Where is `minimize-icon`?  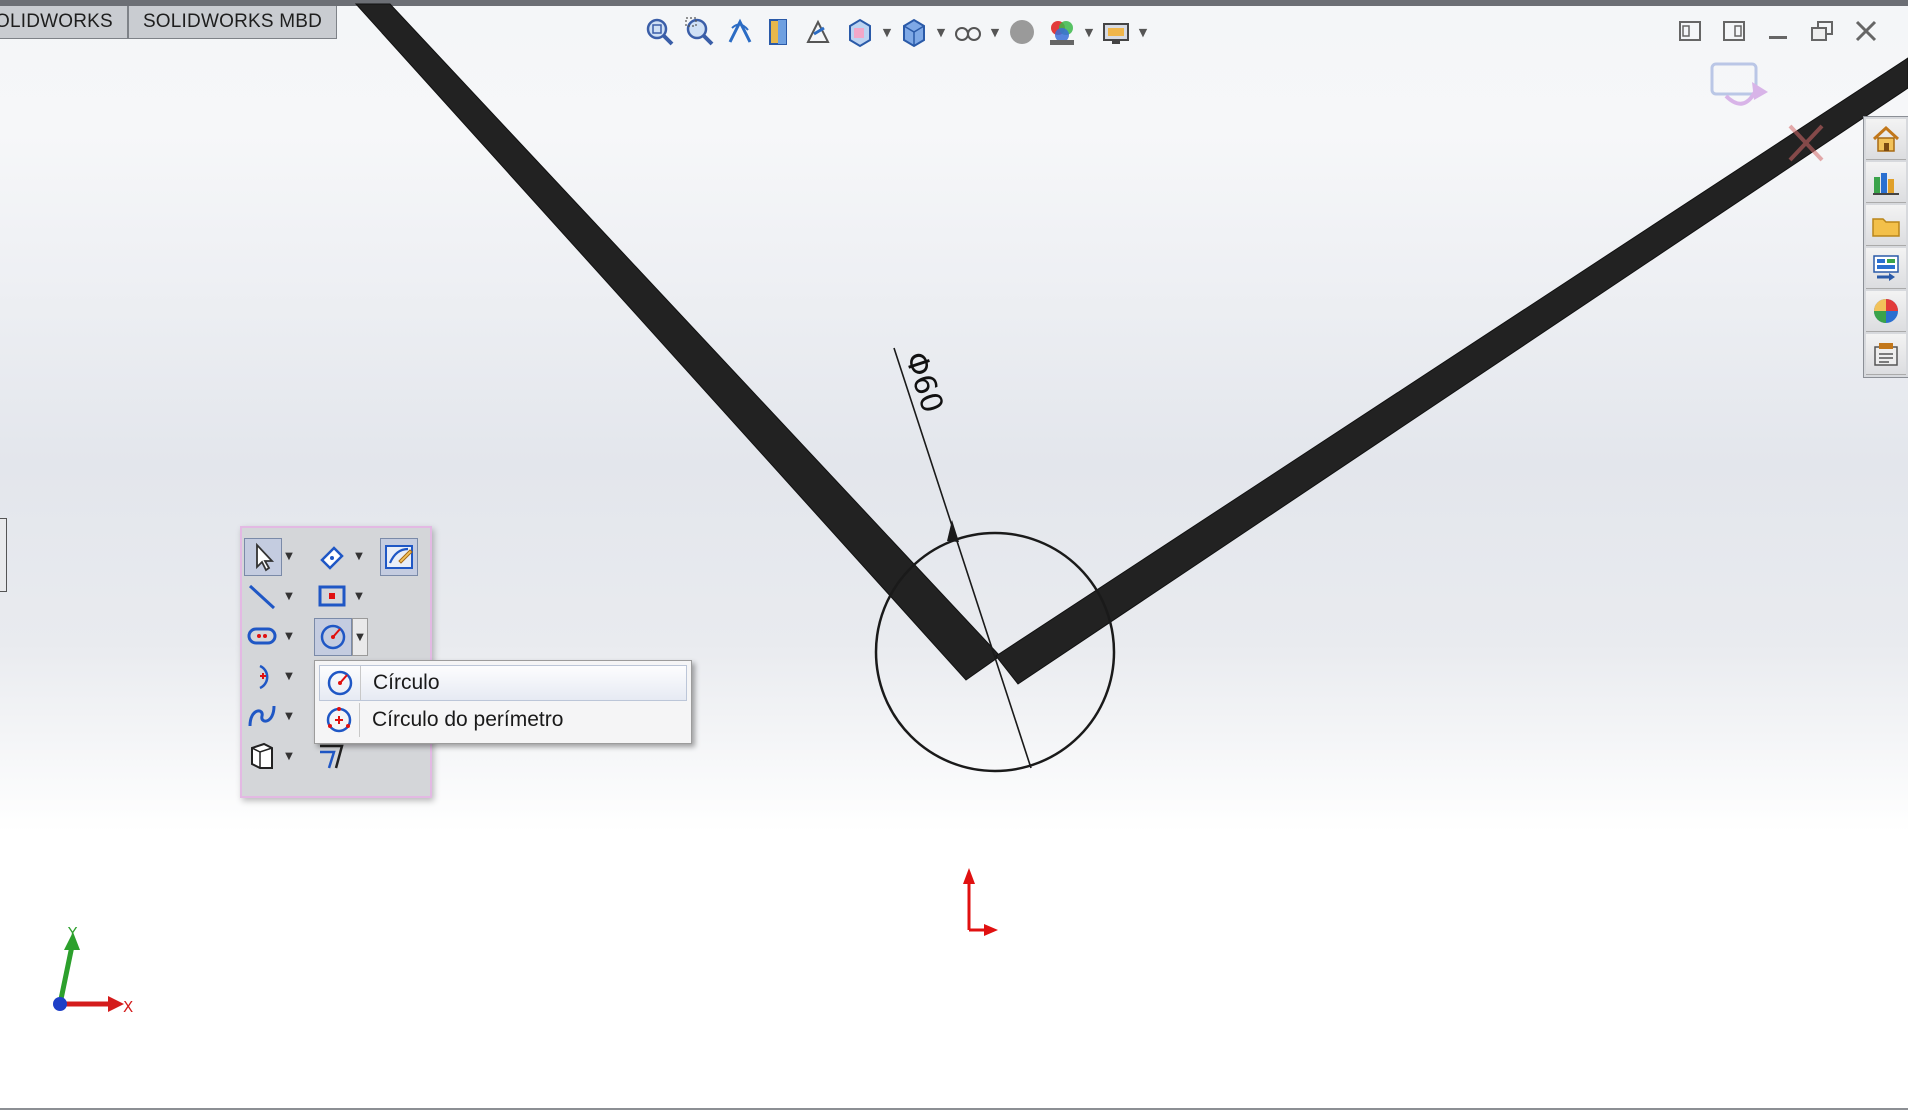
minimize-icon is located at coordinates (1778, 31).